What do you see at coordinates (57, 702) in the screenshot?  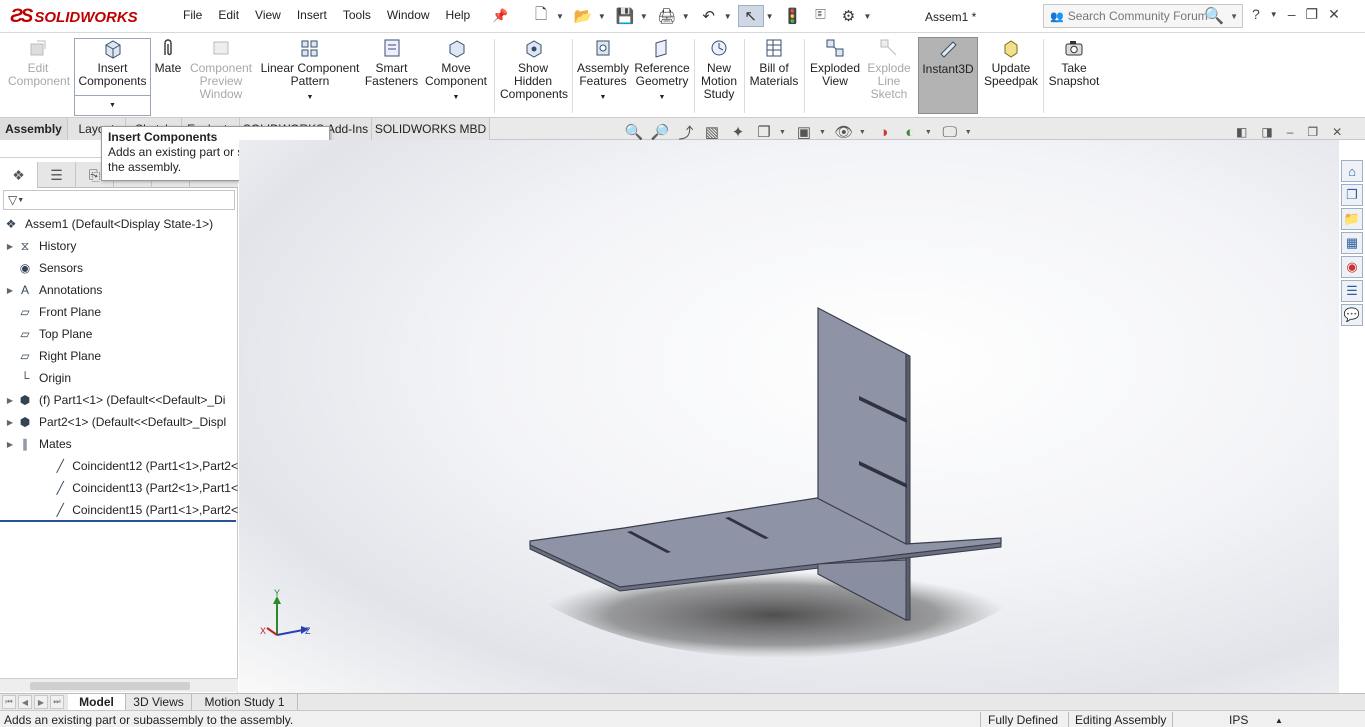 I see `last-tab-icon: ⏭` at bounding box center [57, 702].